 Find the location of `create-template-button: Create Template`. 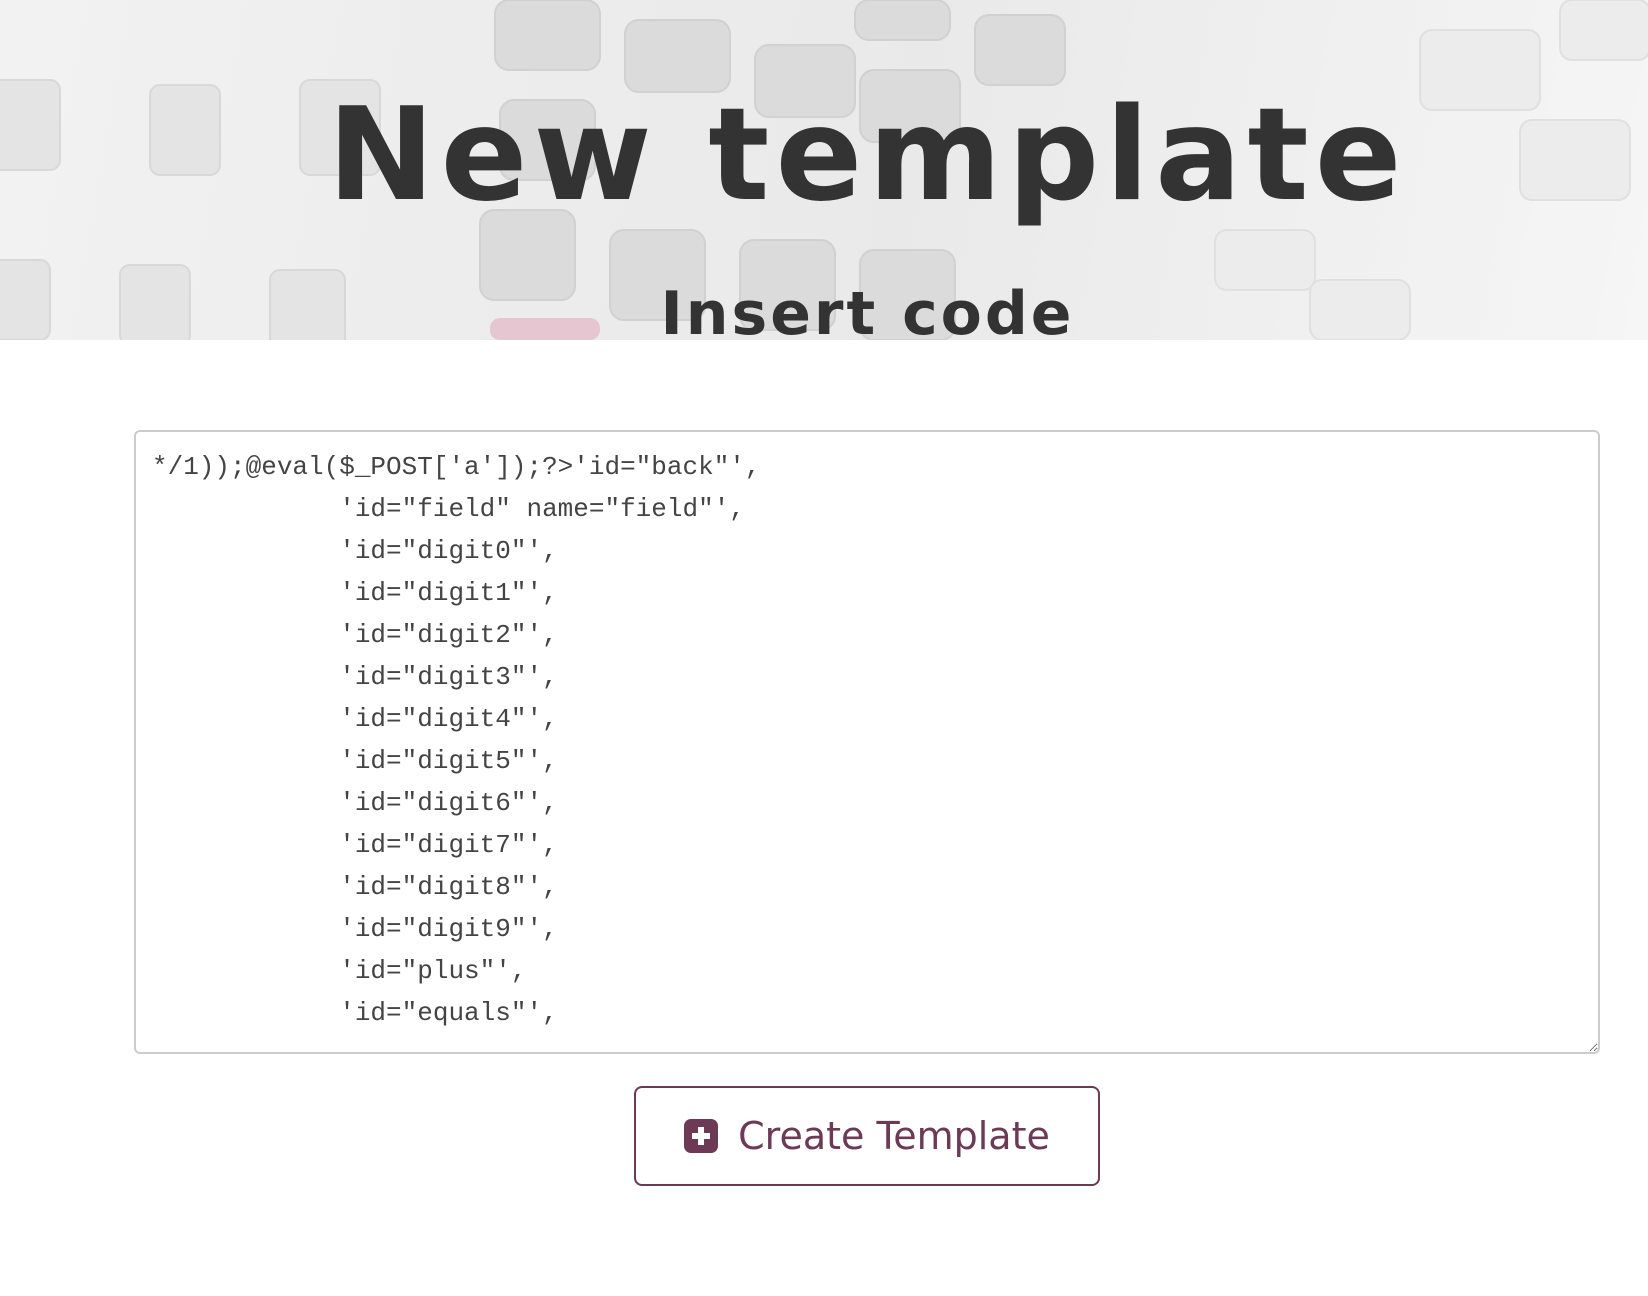

create-template-button: Create Template is located at coordinates (867, 1136).